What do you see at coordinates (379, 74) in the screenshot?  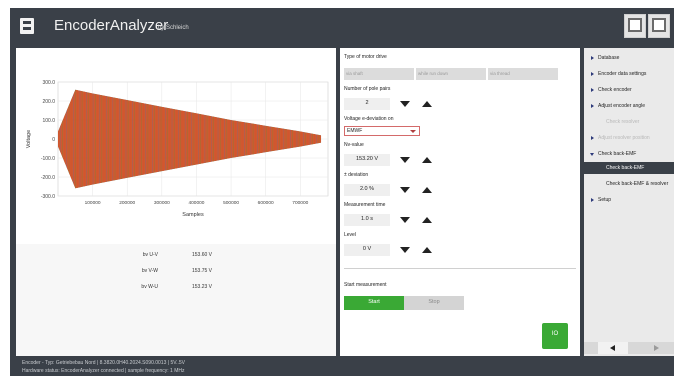 I see `motor-drive-option-shaft: via shaft` at bounding box center [379, 74].